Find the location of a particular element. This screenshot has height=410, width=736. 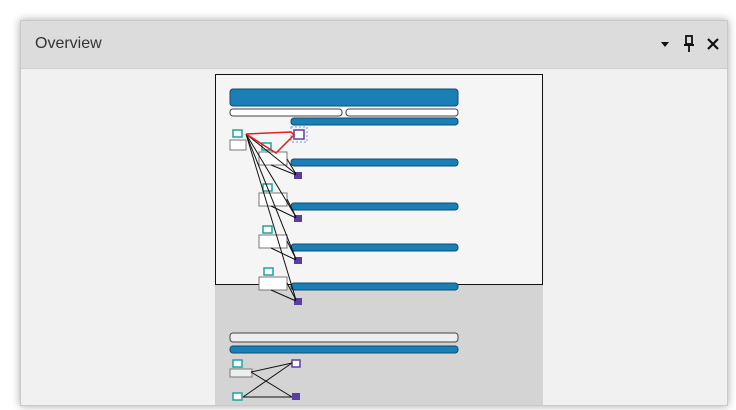

header-bar is located at coordinates (344, 97).